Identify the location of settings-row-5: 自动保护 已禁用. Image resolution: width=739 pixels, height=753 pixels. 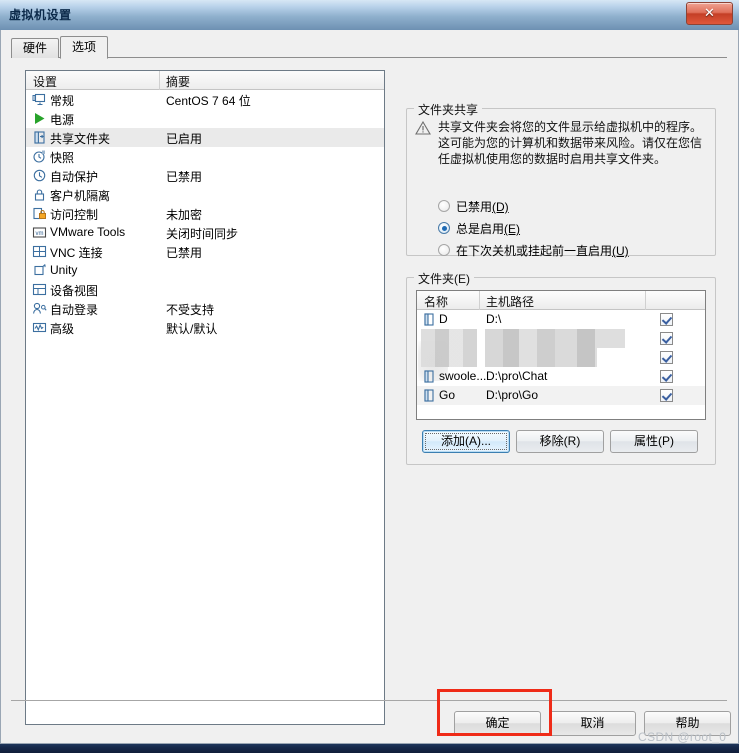
(205, 175).